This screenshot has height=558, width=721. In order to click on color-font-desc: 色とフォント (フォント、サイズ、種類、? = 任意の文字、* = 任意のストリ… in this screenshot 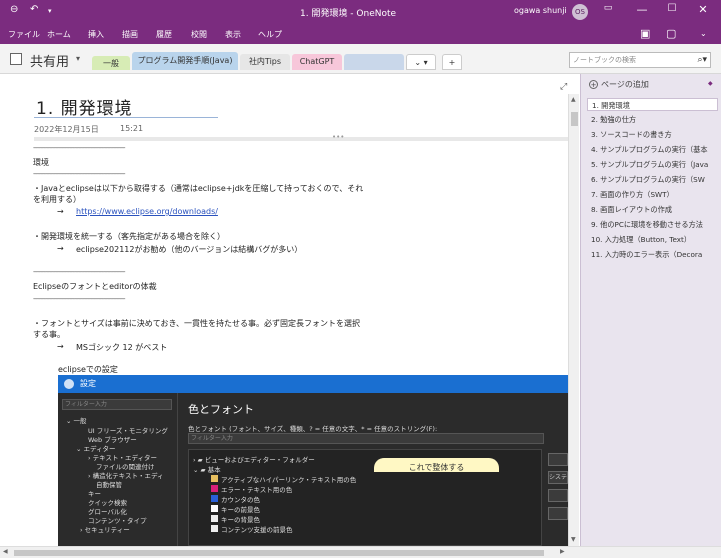, I will do `click(313, 429)`.